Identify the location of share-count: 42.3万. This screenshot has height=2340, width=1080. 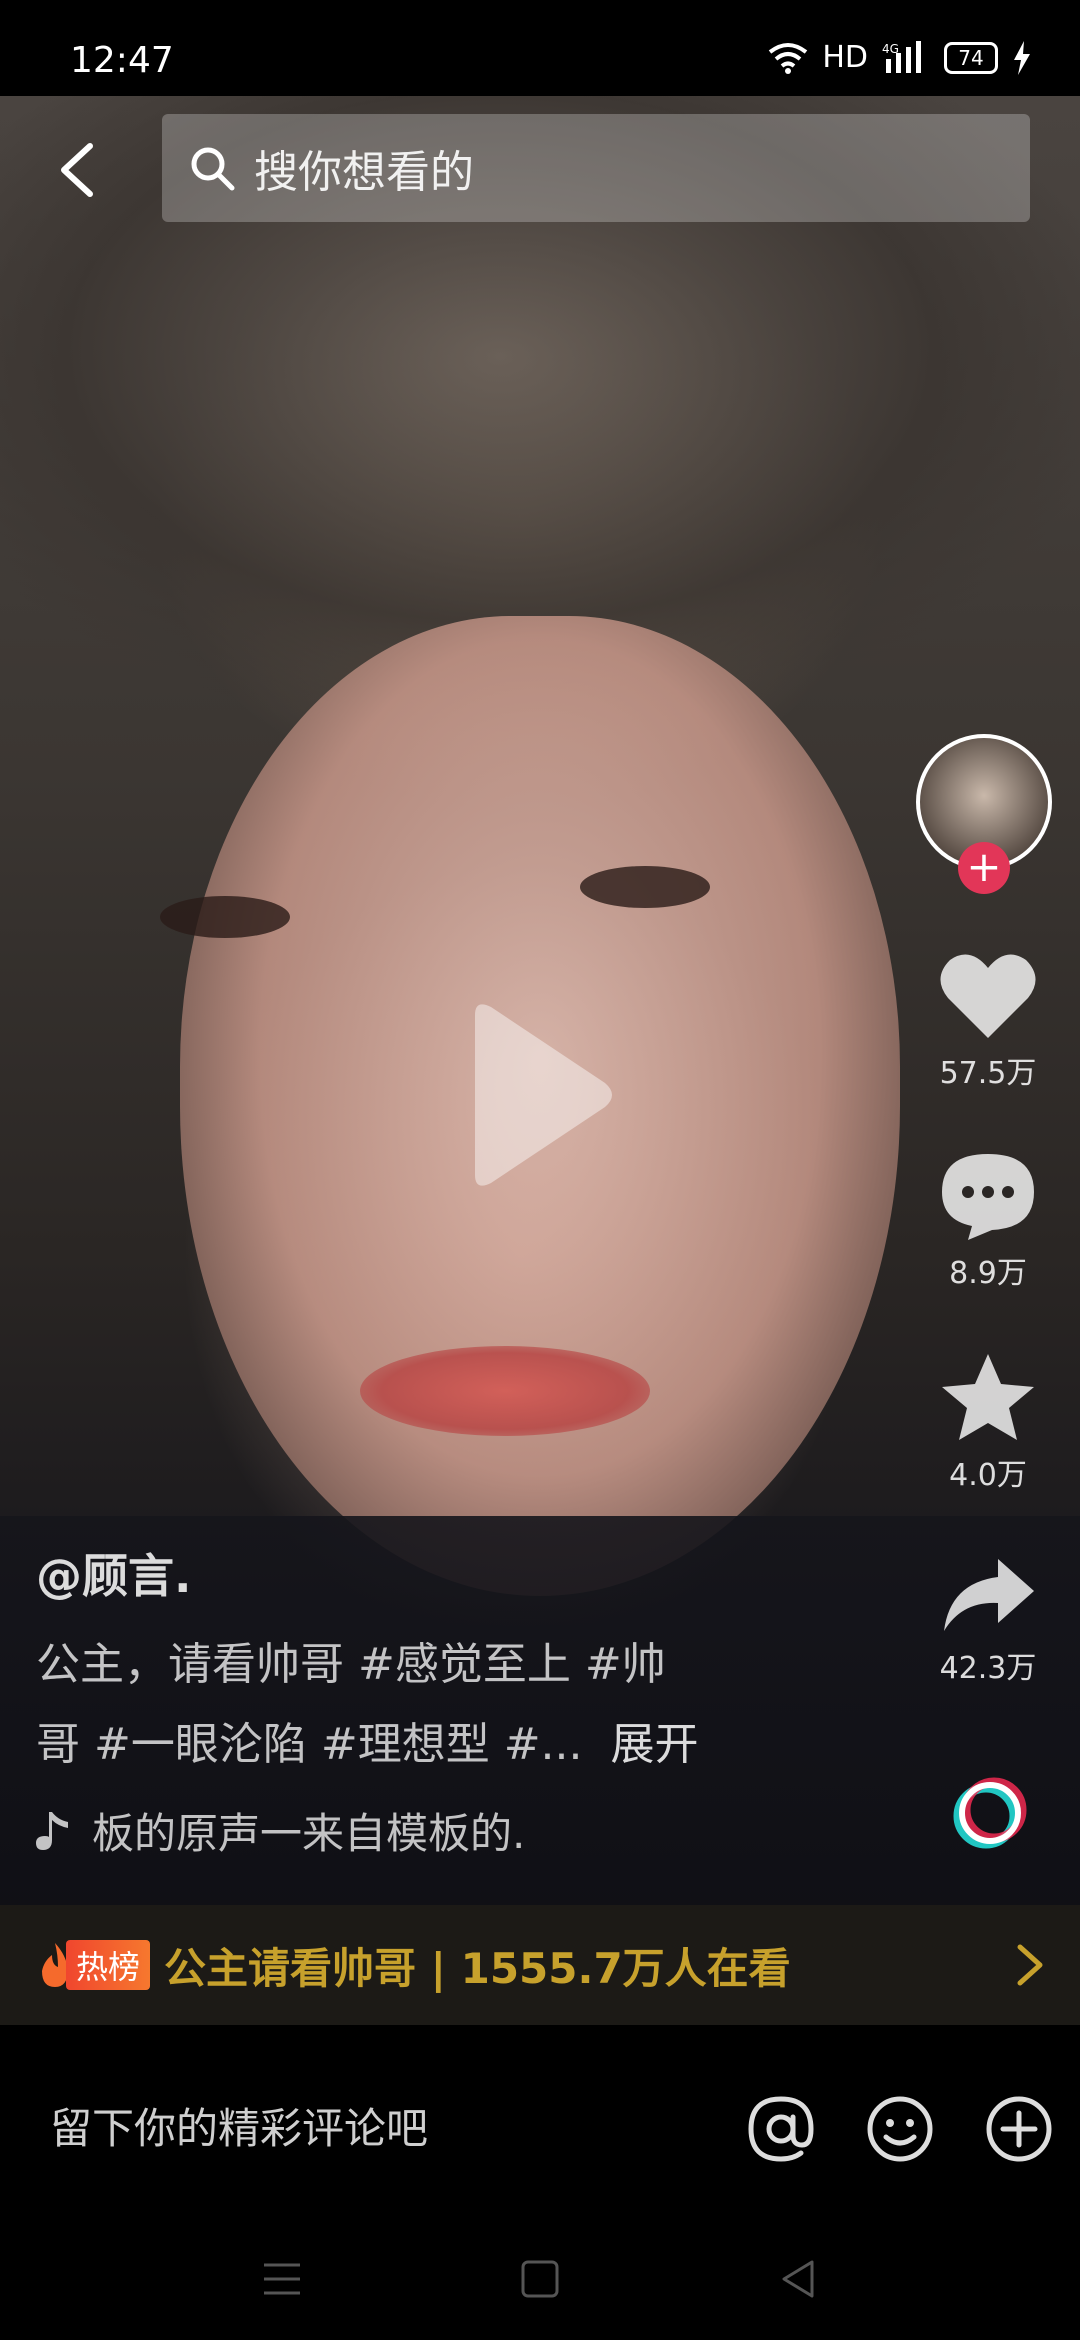
(988, 1668).